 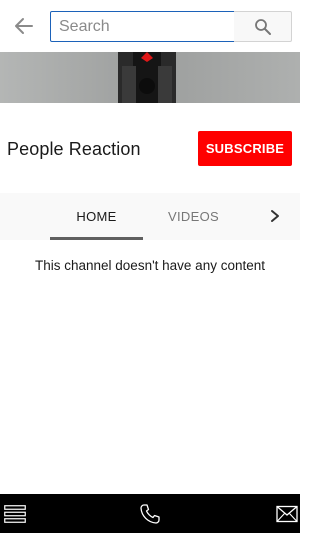 I want to click on channel-tabs: HOME VIDEOS, so click(x=150, y=216).